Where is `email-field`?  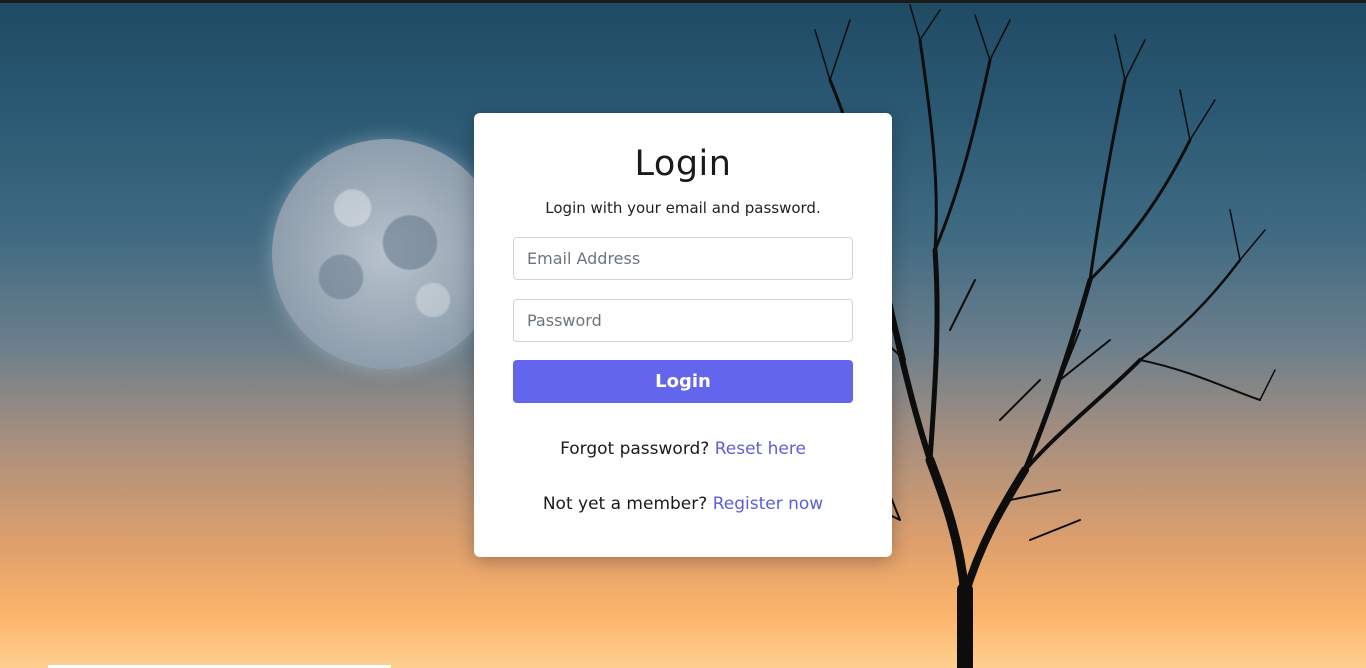
email-field is located at coordinates (683, 258).